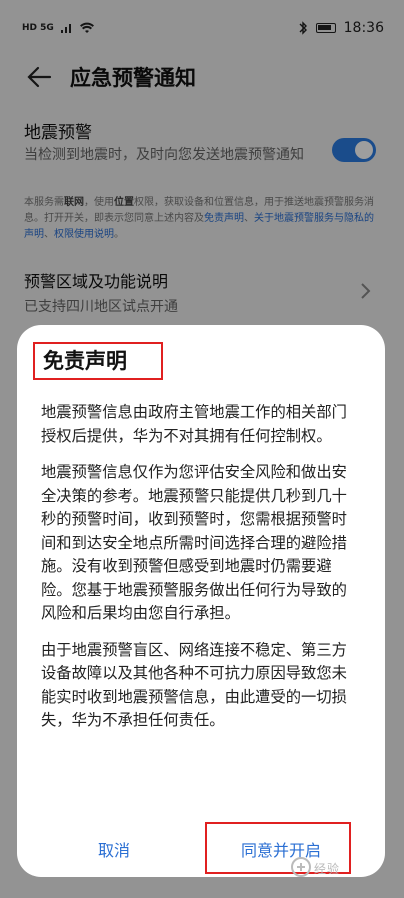  What do you see at coordinates (301, 867) in the screenshot?
I see `watermark-logo-icon` at bounding box center [301, 867].